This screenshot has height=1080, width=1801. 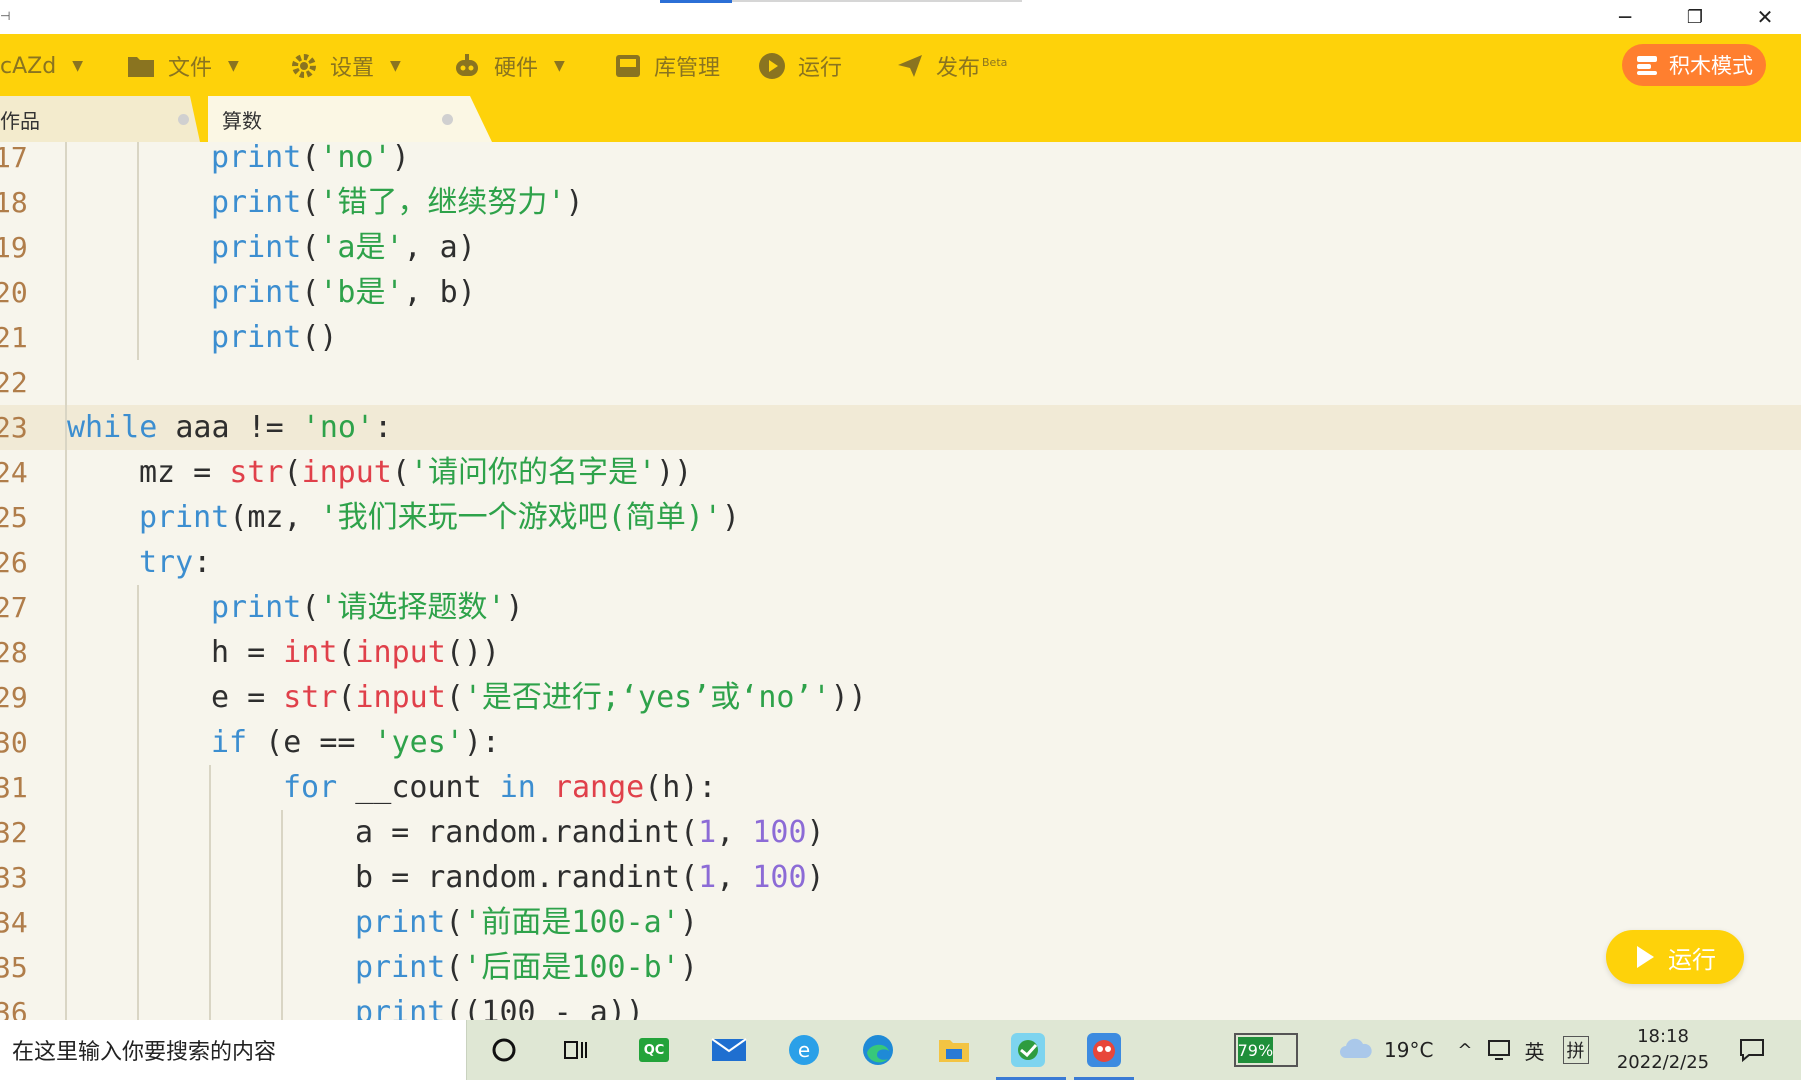 What do you see at coordinates (439, 292) in the screenshot?
I see `code-token: , b)` at bounding box center [439, 292].